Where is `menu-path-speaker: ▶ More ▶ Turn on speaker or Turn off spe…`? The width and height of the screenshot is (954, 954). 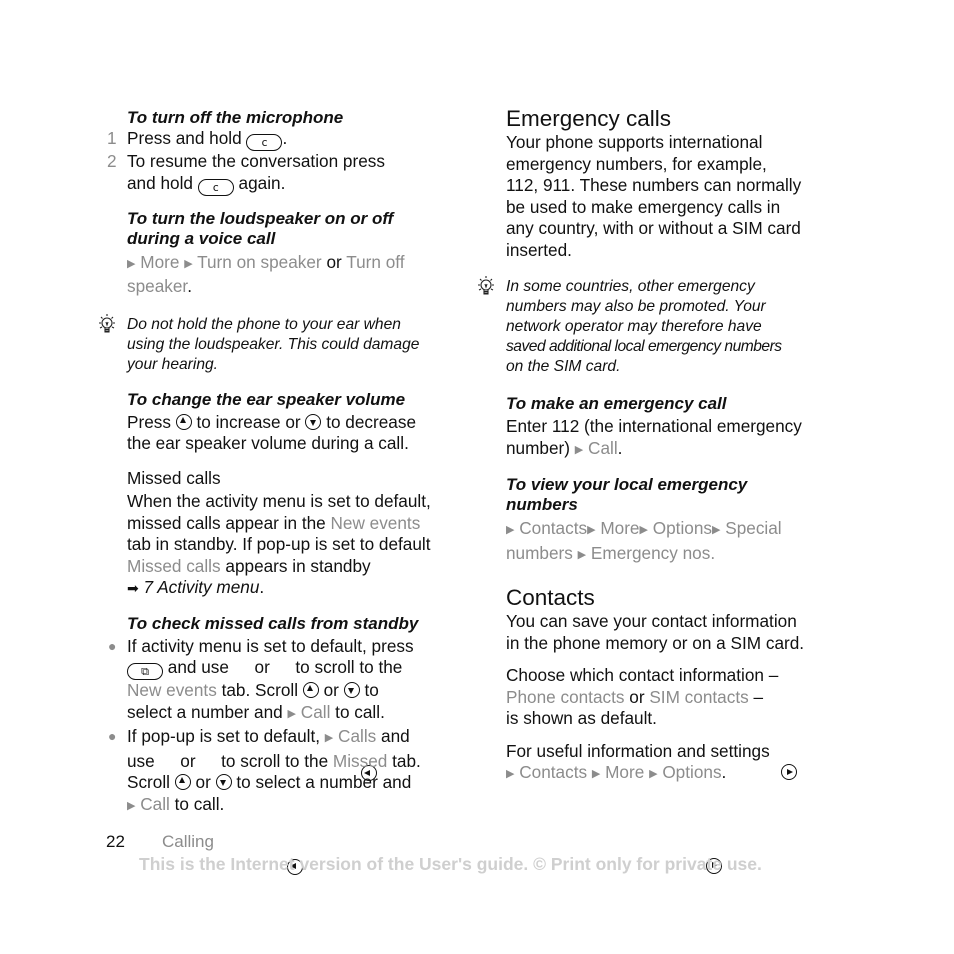 menu-path-speaker: ▶ More ▶ Turn on speaker or Turn off spe… is located at coordinates (266, 274).